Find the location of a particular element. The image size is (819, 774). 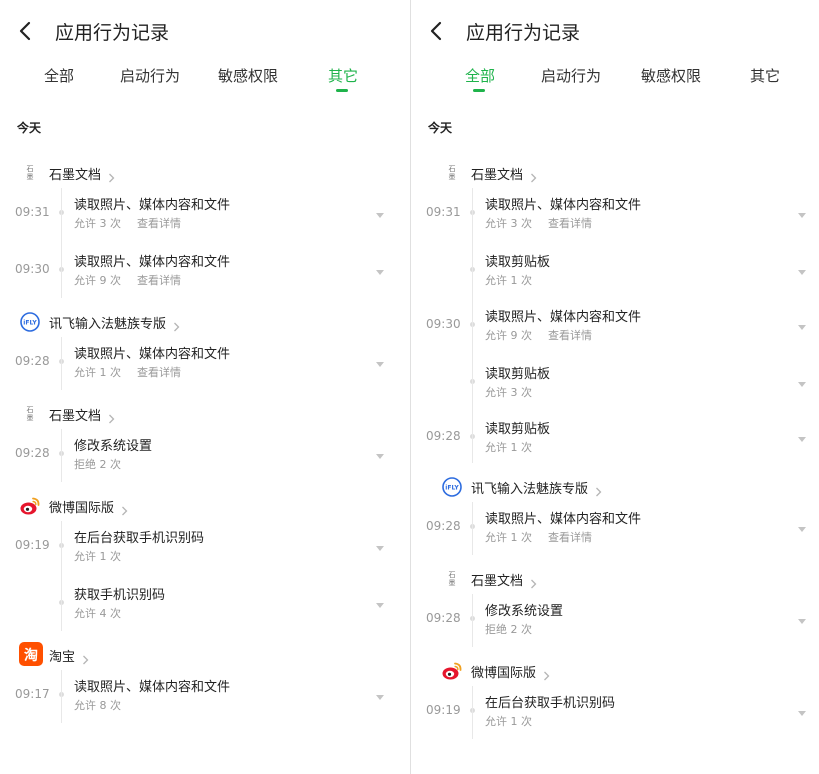

title-bar: 应用行为记录 is located at coordinates (615, 31).